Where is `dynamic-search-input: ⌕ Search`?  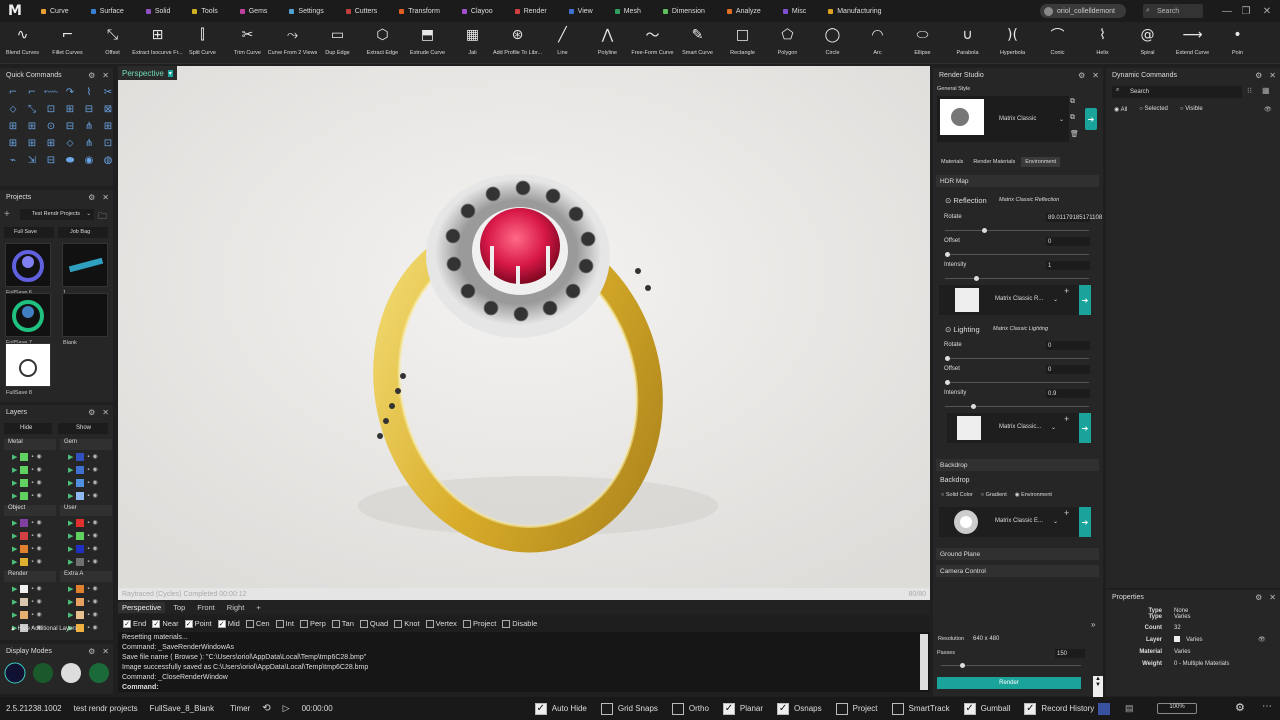 dynamic-search-input: ⌕ Search is located at coordinates (1177, 92).